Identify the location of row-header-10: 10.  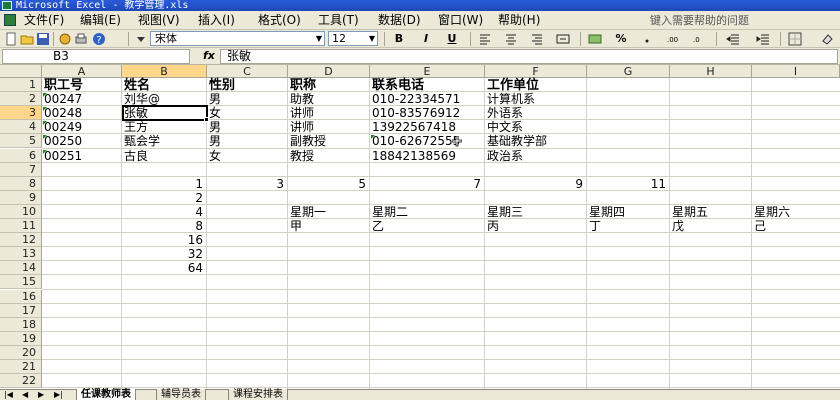
(21, 211).